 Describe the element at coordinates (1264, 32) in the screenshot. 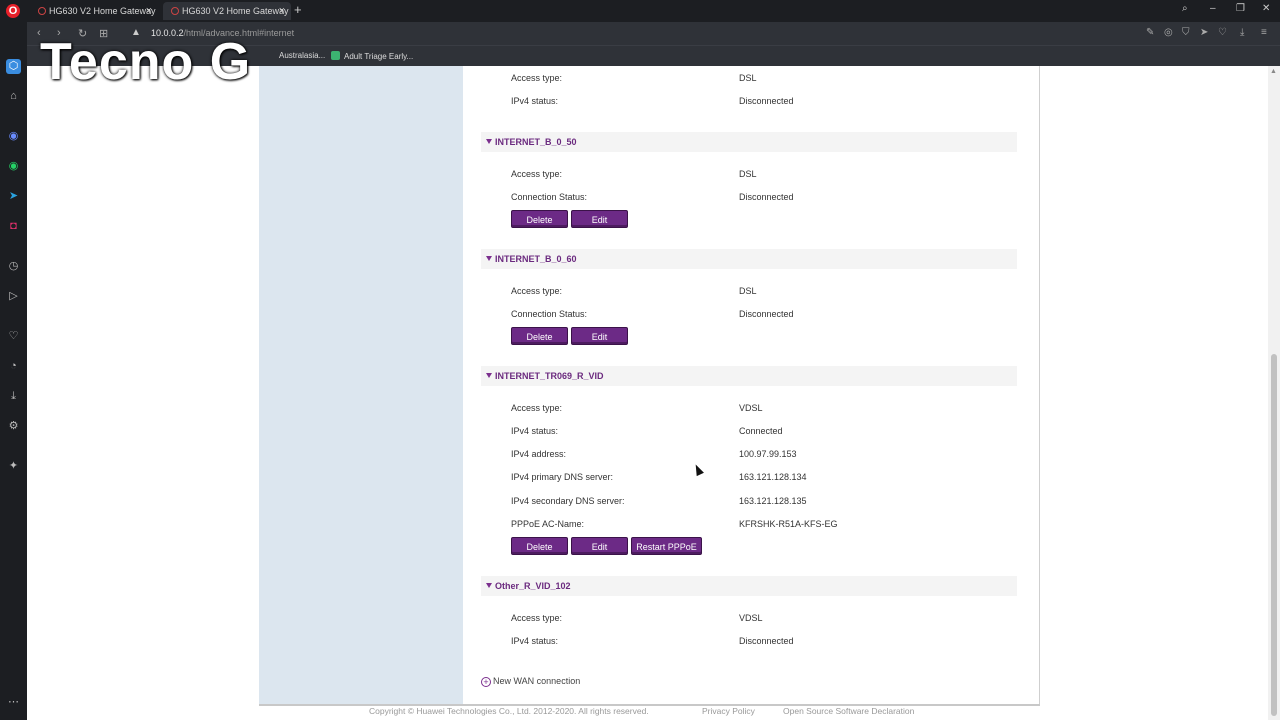

I see `menu-icon: ≡` at that location.